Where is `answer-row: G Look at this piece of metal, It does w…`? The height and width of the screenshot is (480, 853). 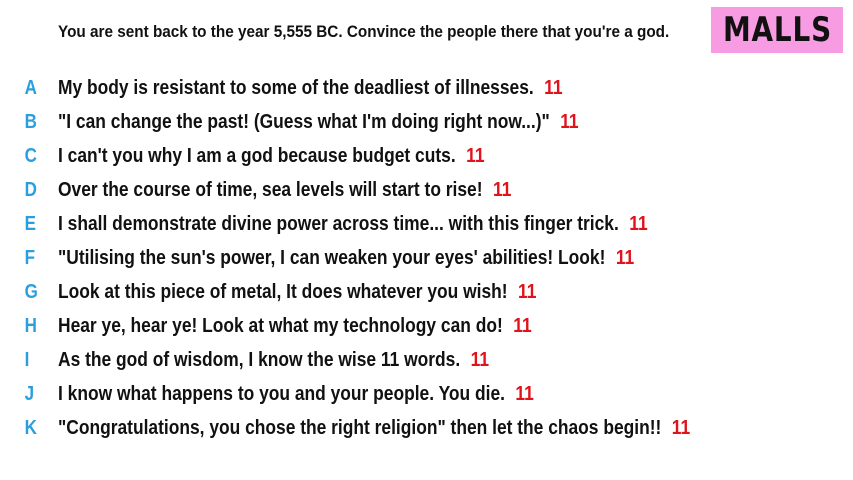
answer-row: G Look at this piece of metal, It does w… is located at coordinates (426, 292).